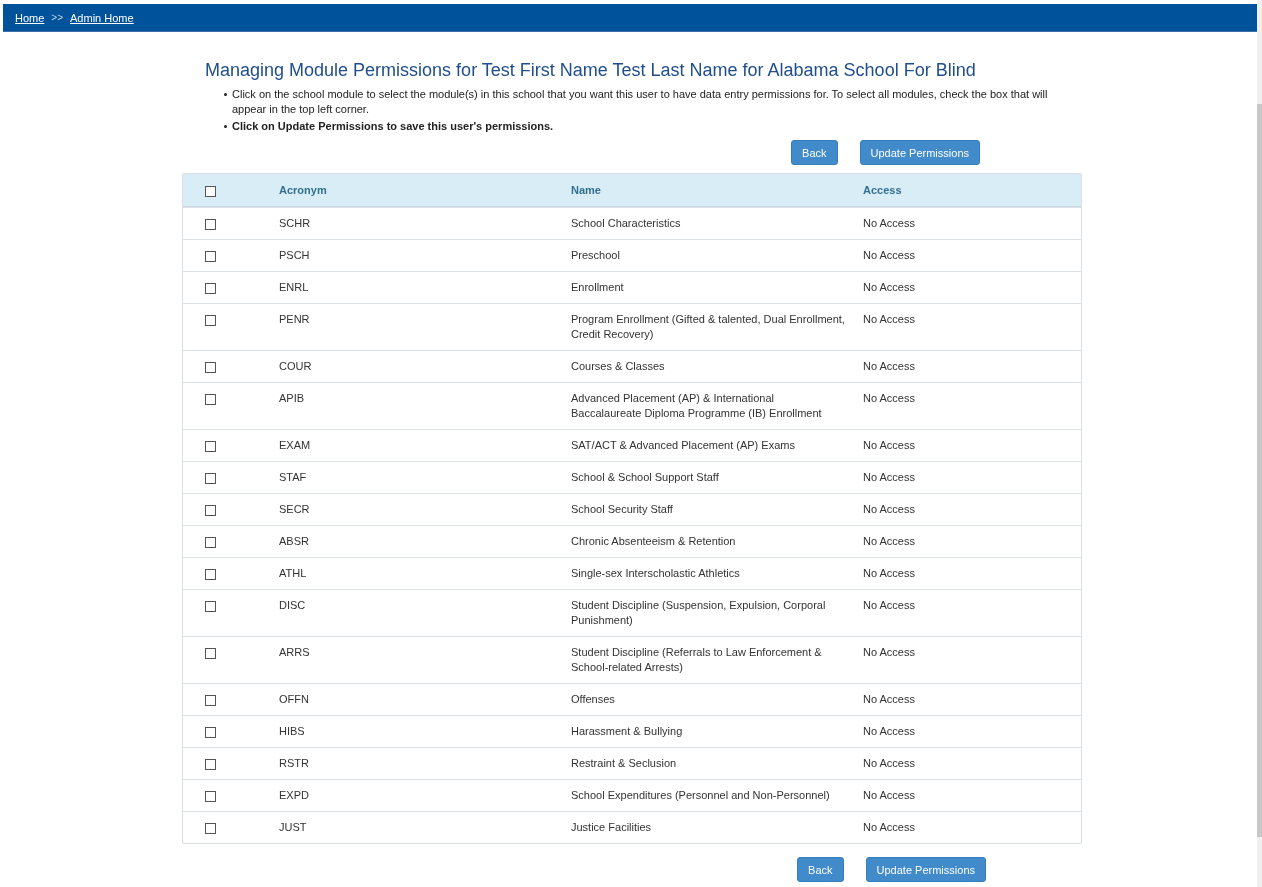 This screenshot has width=1262, height=887. I want to click on scrollbar, so click(1259, 443).